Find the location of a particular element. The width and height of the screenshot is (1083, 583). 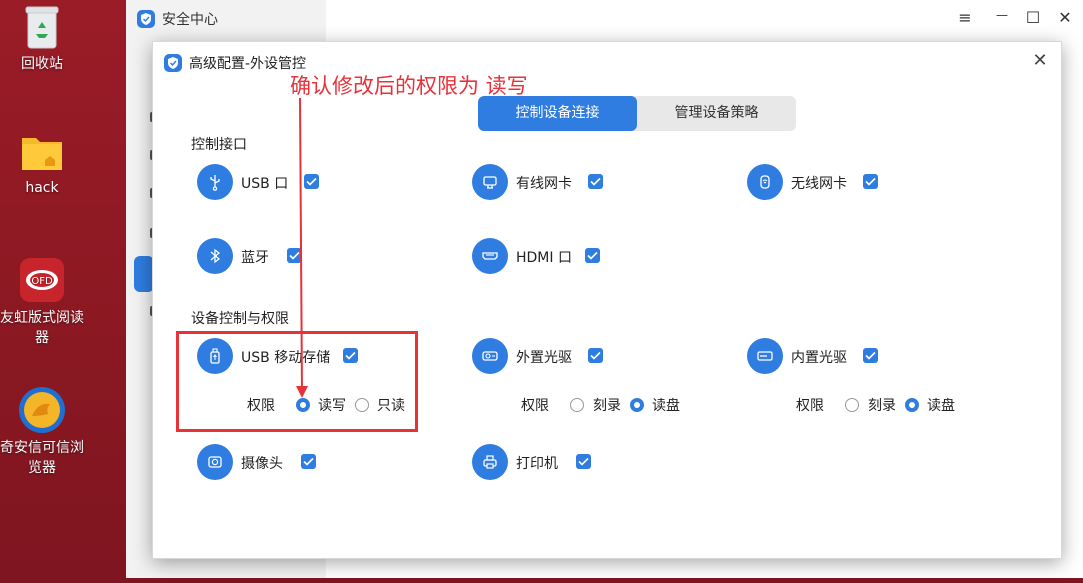

device-usb-port: USB 口 is located at coordinates (262, 182).